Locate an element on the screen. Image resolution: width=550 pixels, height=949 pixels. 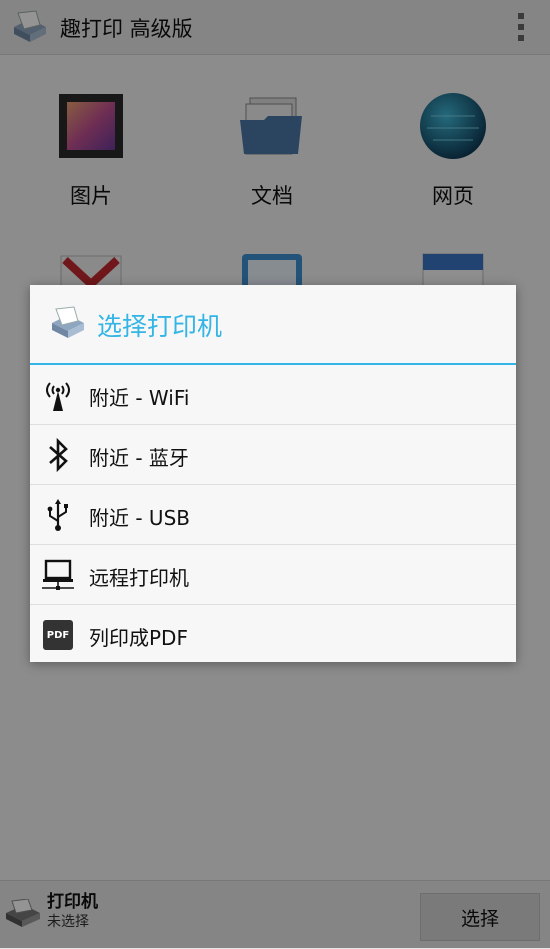
usb-icon is located at coordinates (58, 515).